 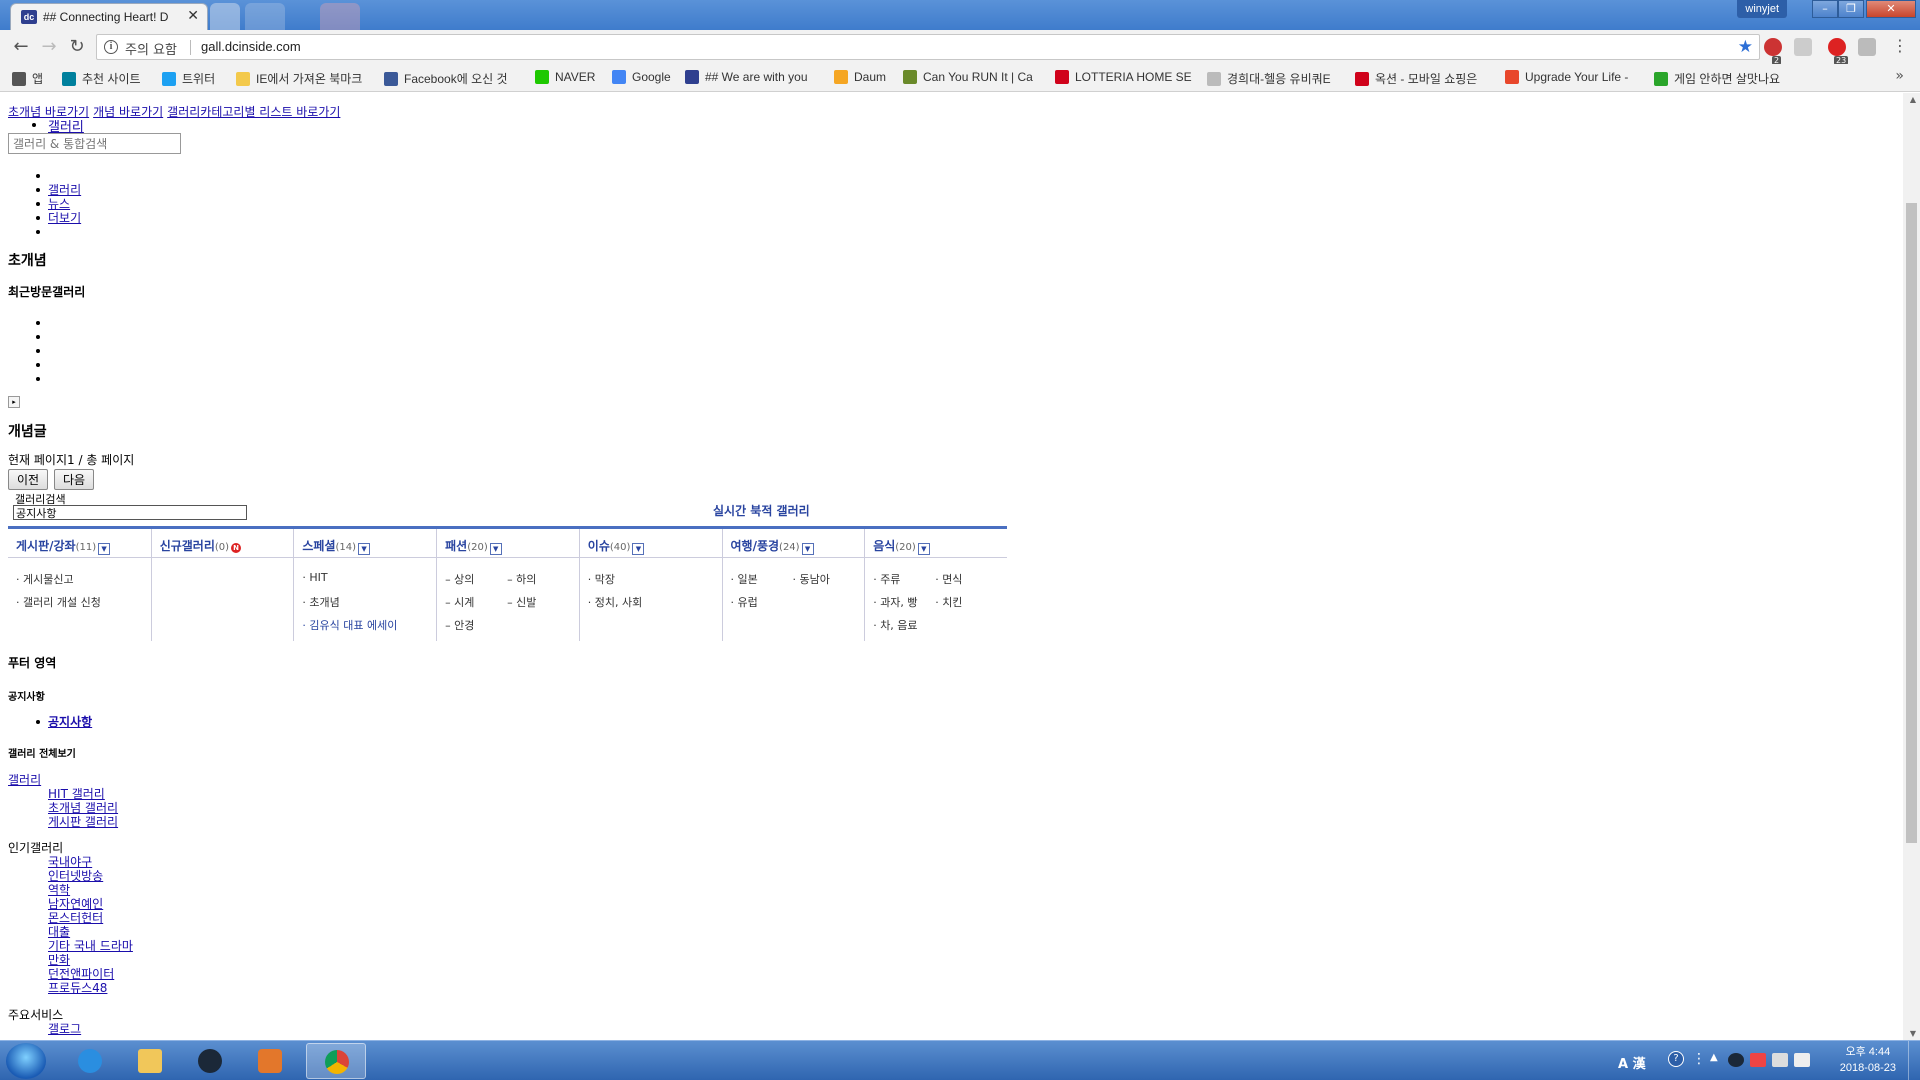 I want to click on address-bar: i 주의 요함 gall.dcinside.com ★, so click(x=928, y=47).